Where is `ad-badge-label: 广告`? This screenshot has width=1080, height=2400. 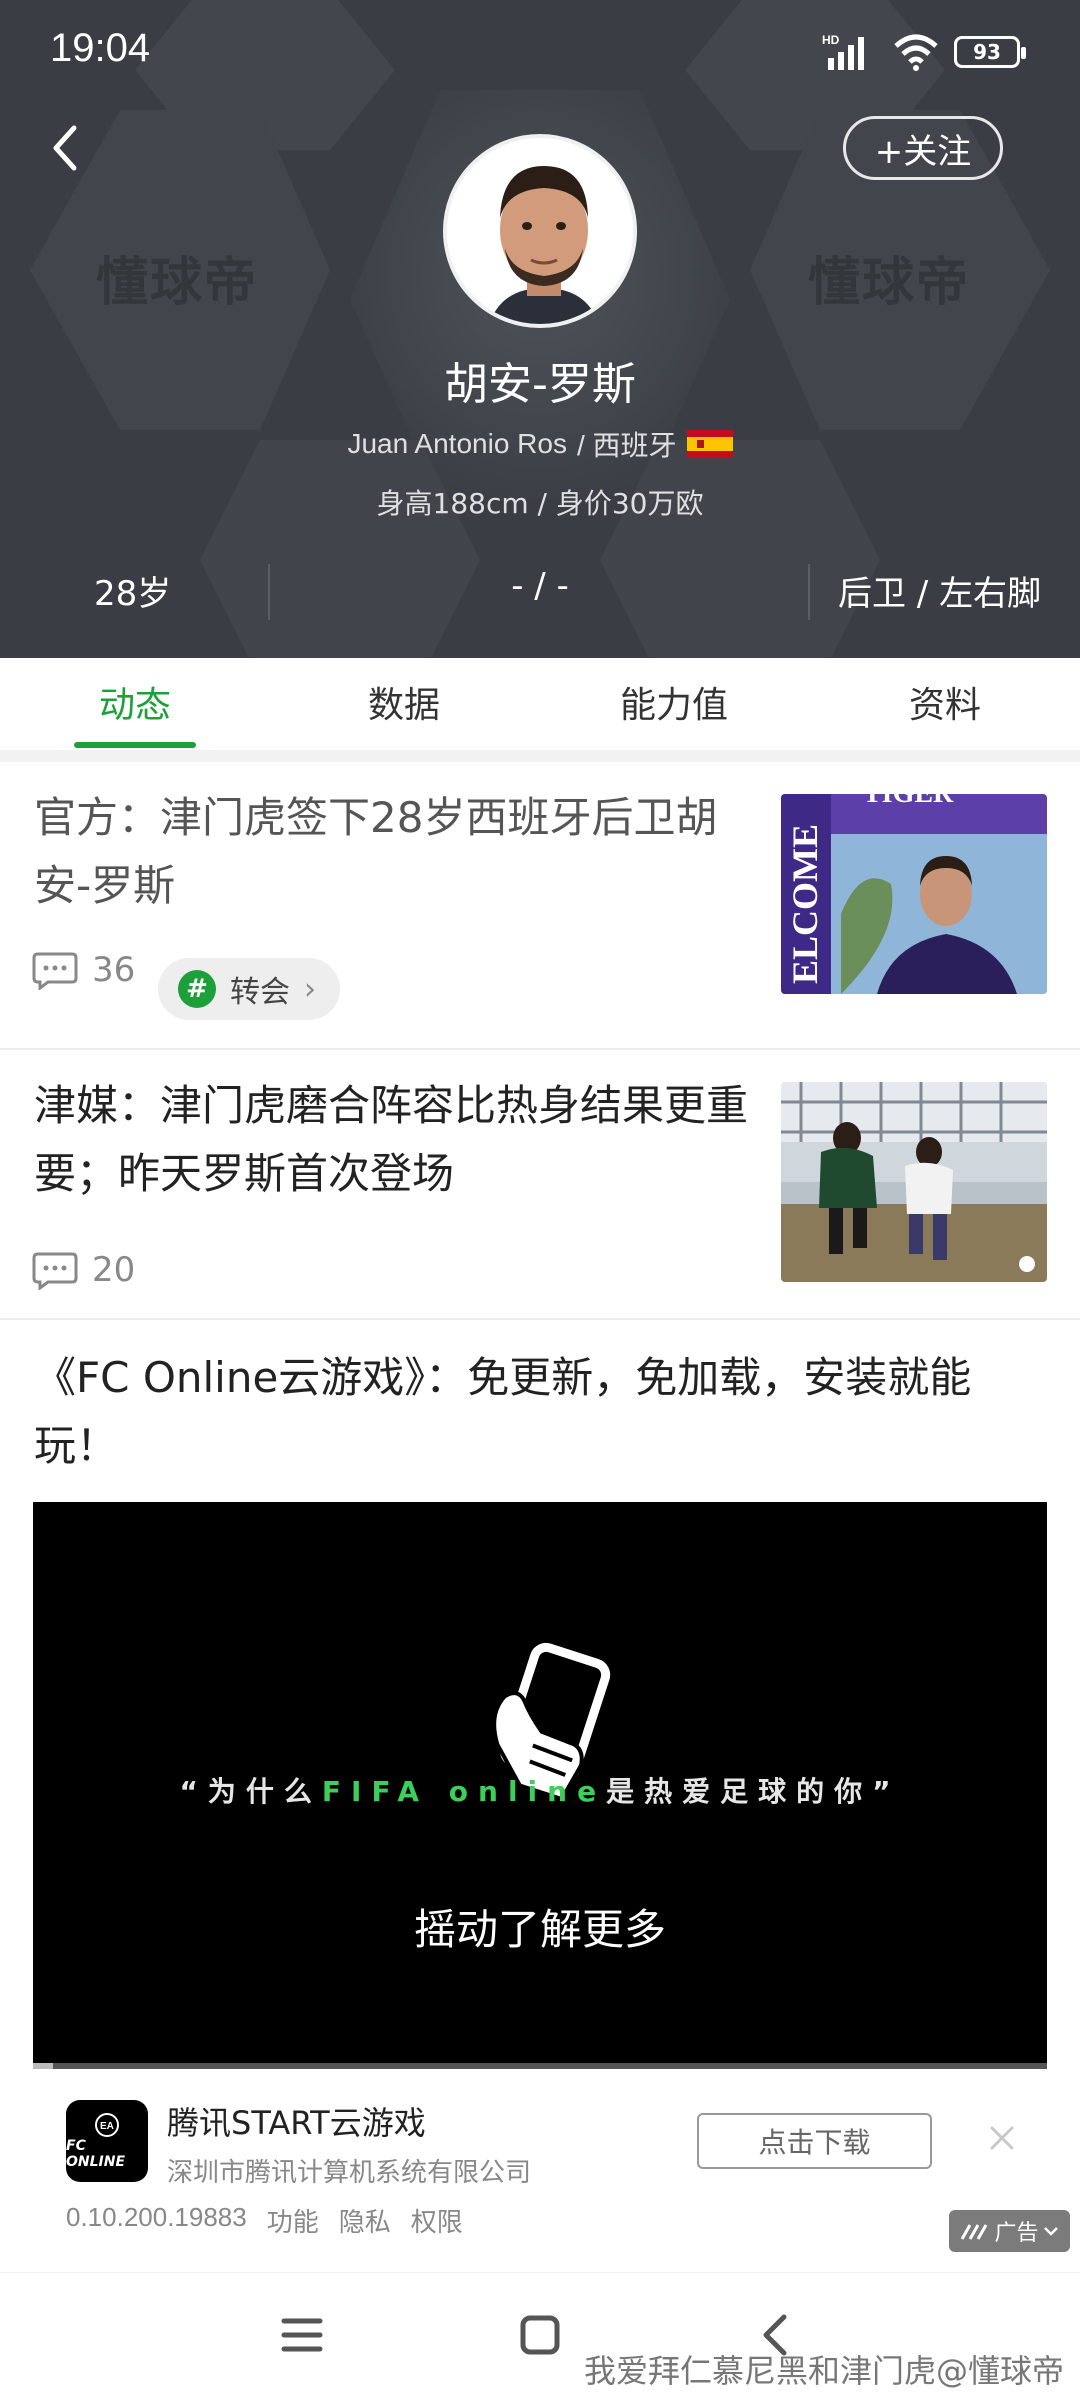 ad-badge-label: 广告 is located at coordinates (1016, 2233).